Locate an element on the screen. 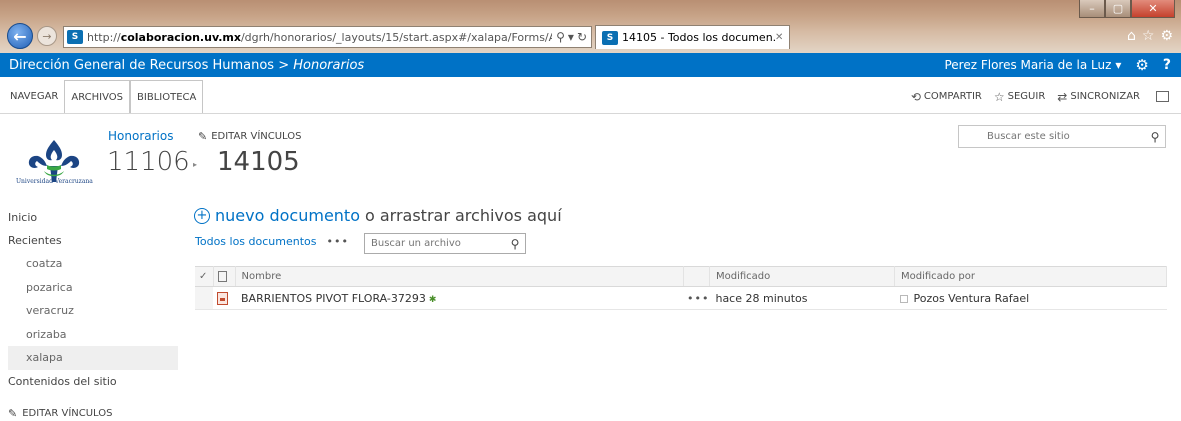 Image resolution: width=1181 pixels, height=421 pixels. user-name: Perez Flores Maria de la Luz is located at coordinates (1028, 65).